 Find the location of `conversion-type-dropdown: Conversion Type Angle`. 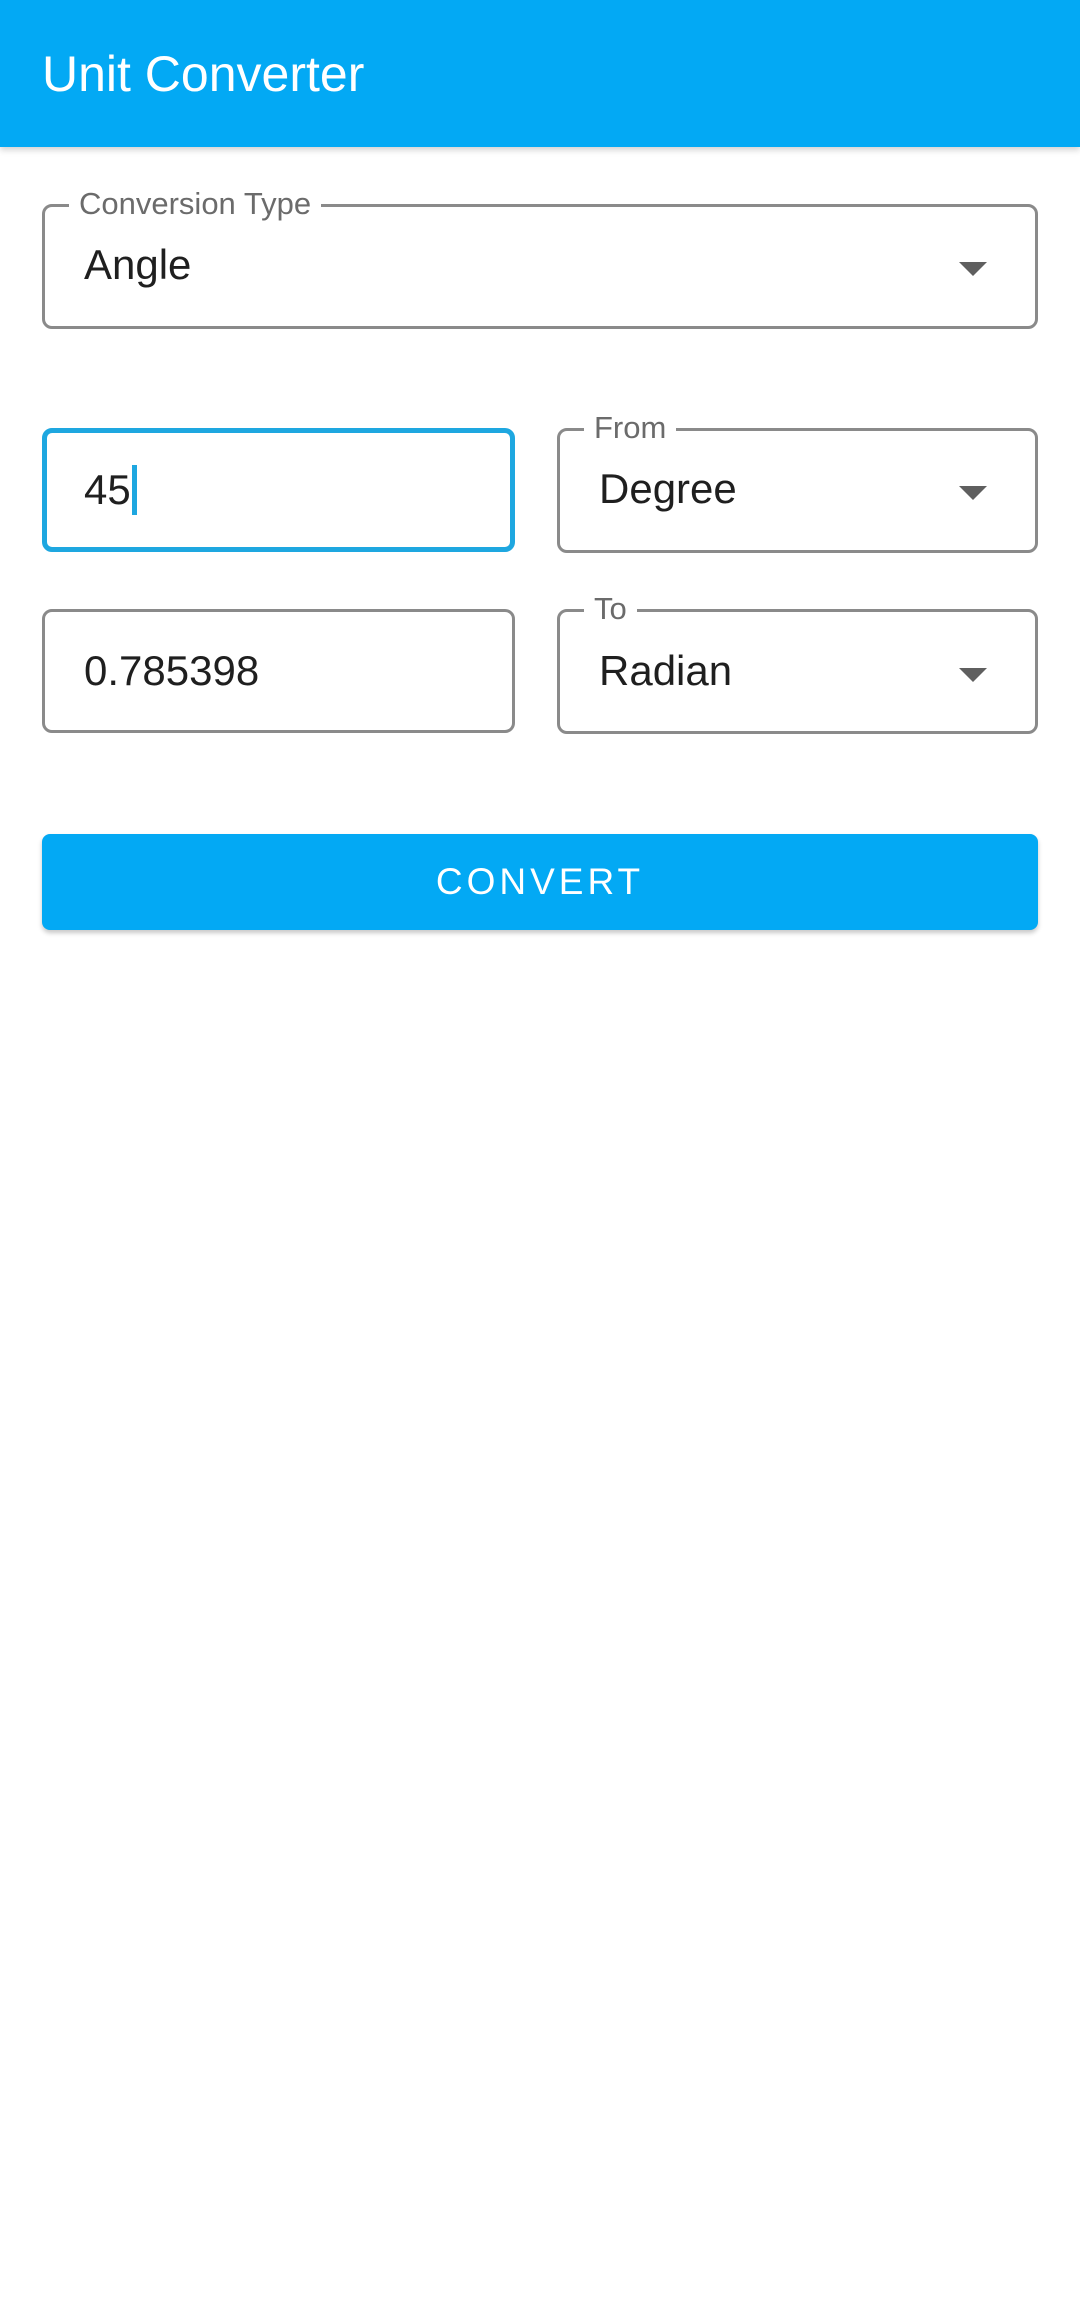

conversion-type-dropdown: Conversion Type Angle is located at coordinates (540, 257).